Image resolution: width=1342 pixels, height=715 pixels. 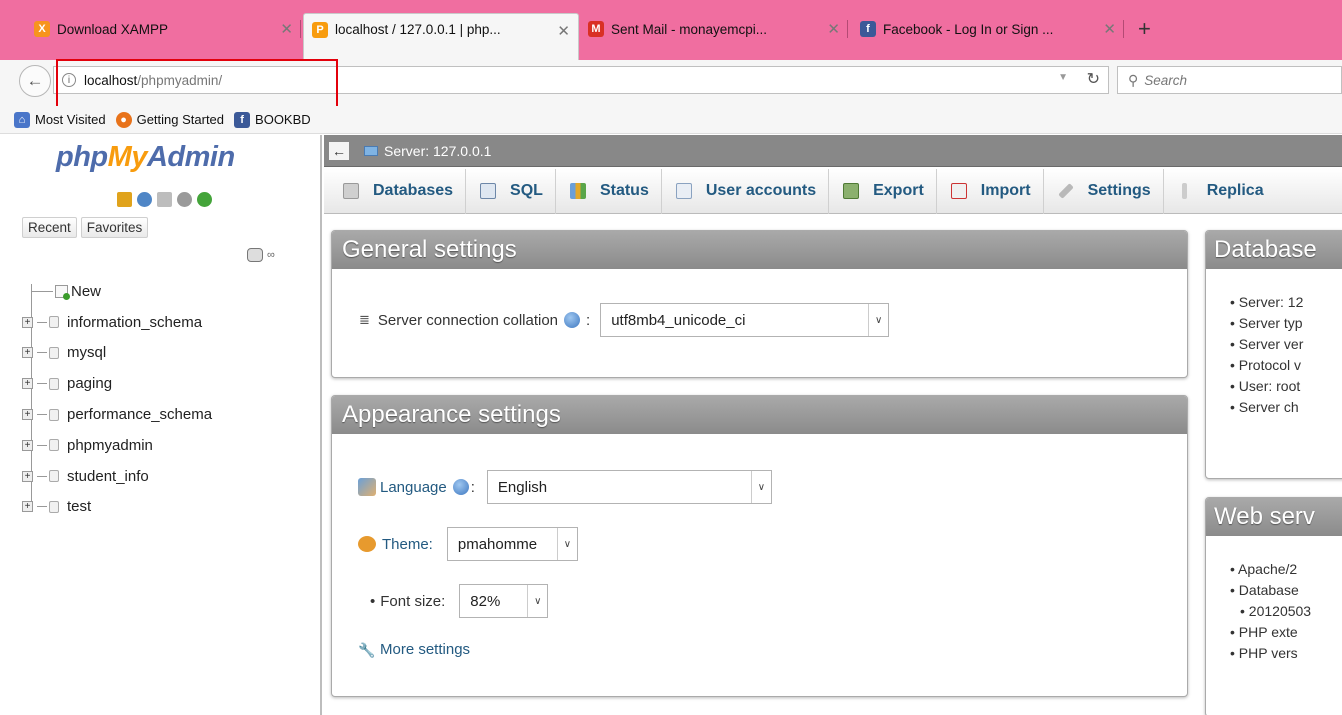 What do you see at coordinates (117, 507) in the screenshot?
I see `tree-item-database: + test` at bounding box center [117, 507].